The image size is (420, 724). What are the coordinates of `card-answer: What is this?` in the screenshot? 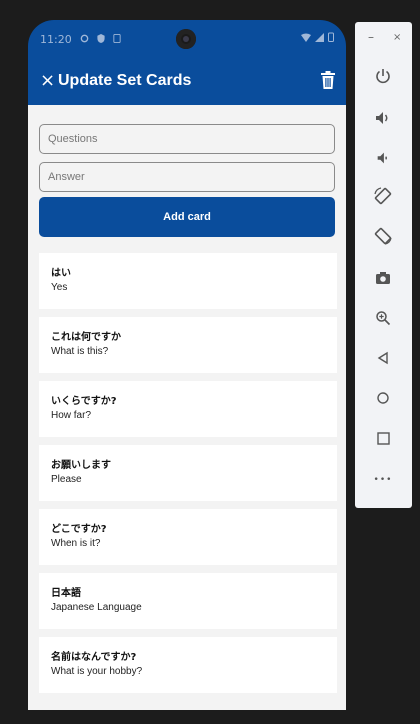 It's located at (80, 351).